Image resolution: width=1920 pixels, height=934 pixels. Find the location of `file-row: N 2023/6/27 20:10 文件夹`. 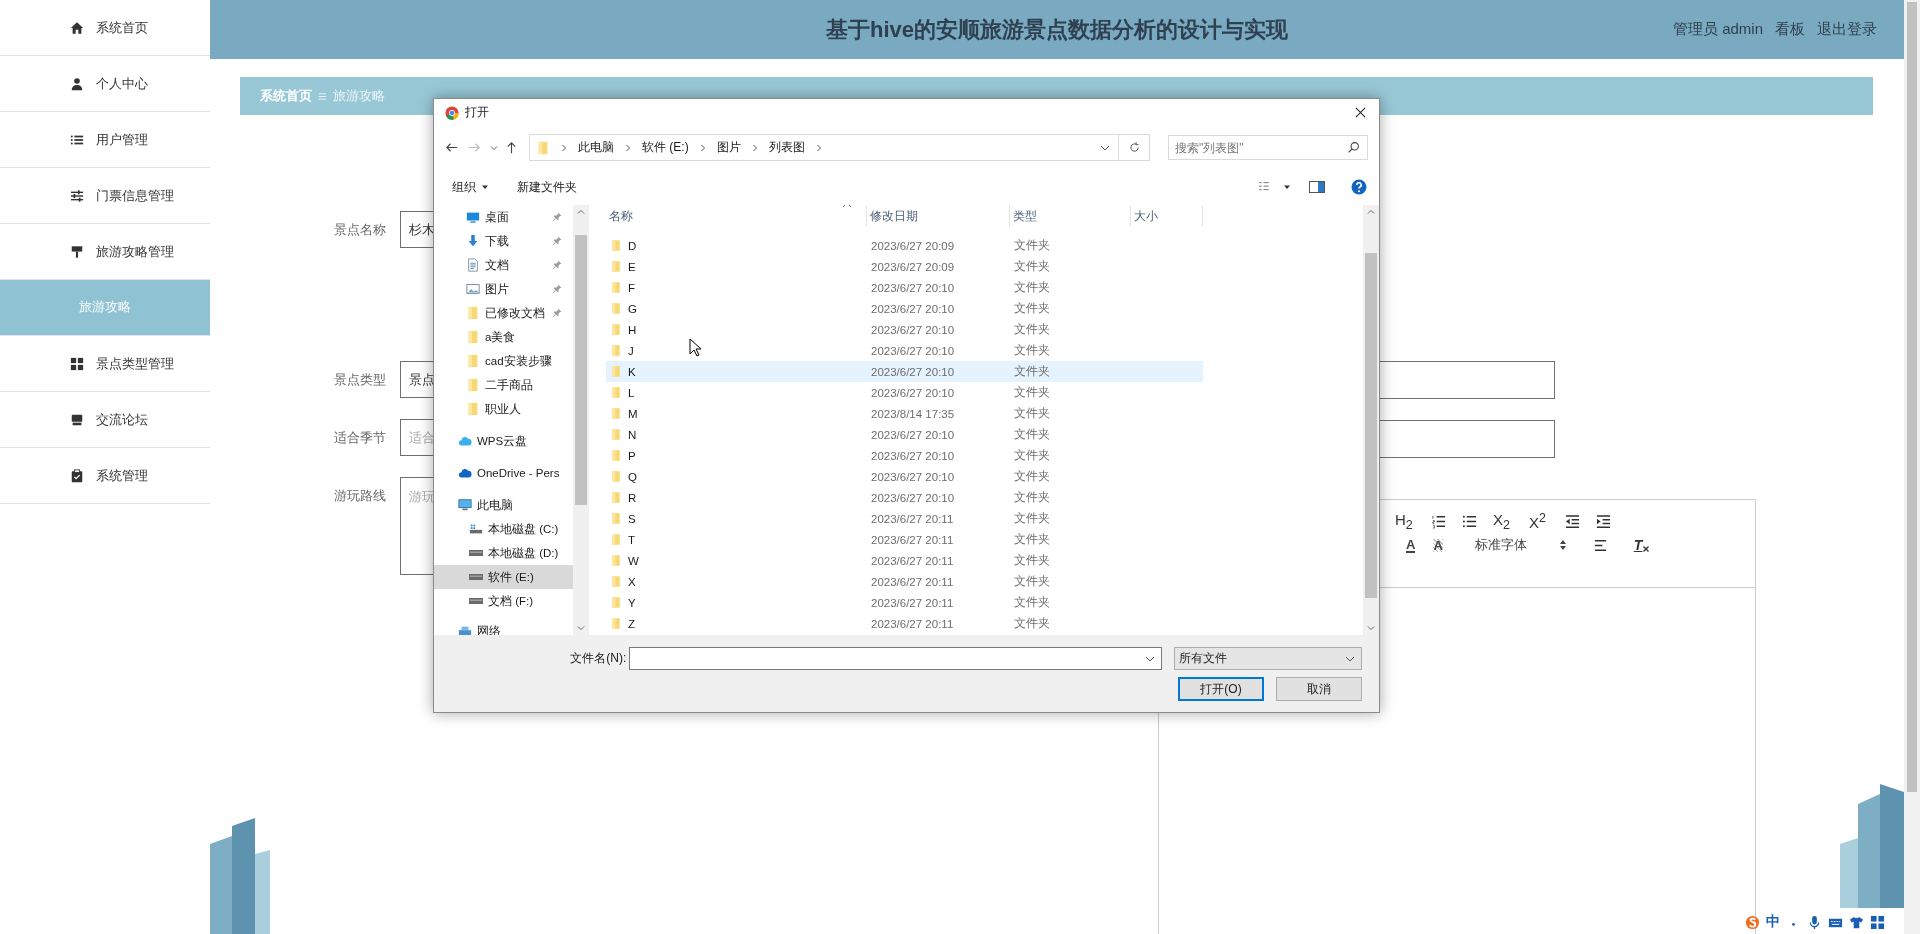

file-row: N 2023/6/27 20:10 文件夹 is located at coordinates (904, 434).